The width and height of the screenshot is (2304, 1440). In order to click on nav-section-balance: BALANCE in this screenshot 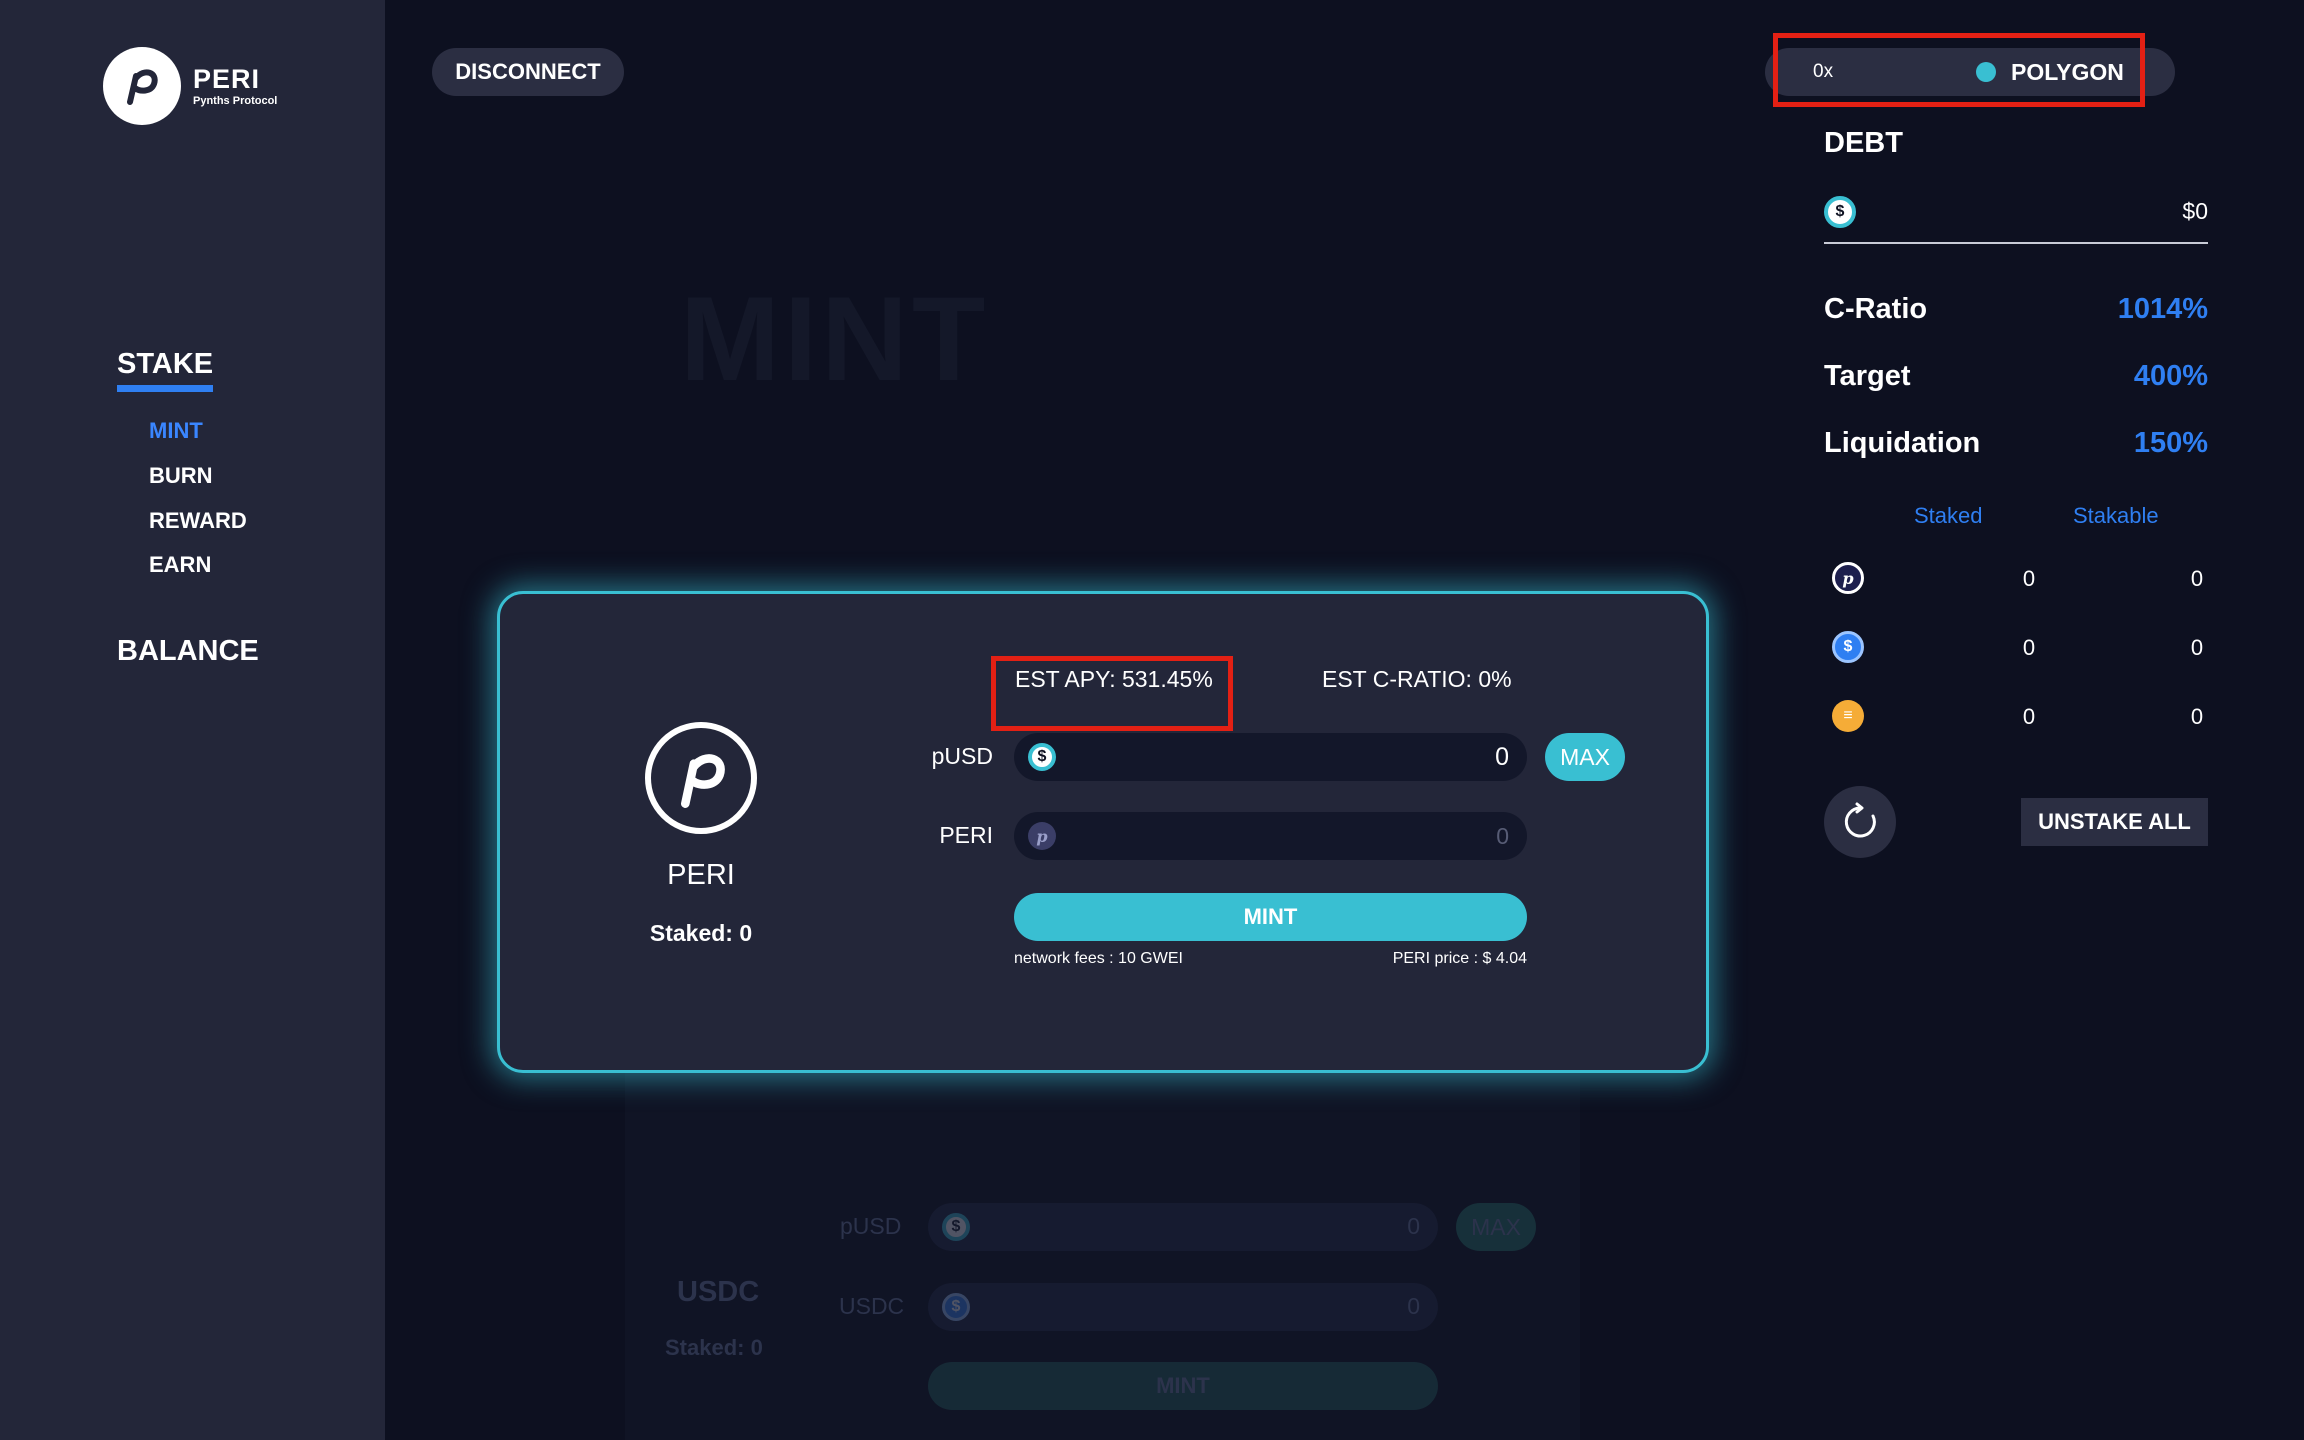, I will do `click(188, 651)`.